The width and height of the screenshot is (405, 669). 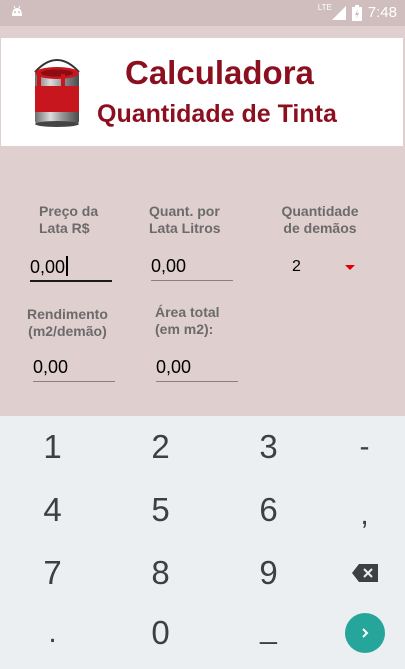 I want to click on key-period: ., so click(x=52, y=632).